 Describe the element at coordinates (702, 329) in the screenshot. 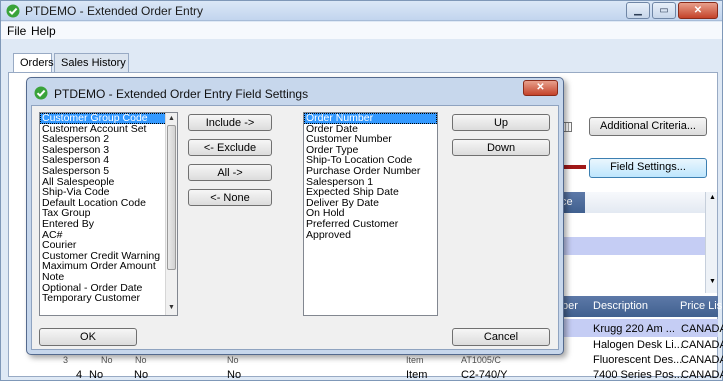

I see `line-price-1: CANADA` at that location.